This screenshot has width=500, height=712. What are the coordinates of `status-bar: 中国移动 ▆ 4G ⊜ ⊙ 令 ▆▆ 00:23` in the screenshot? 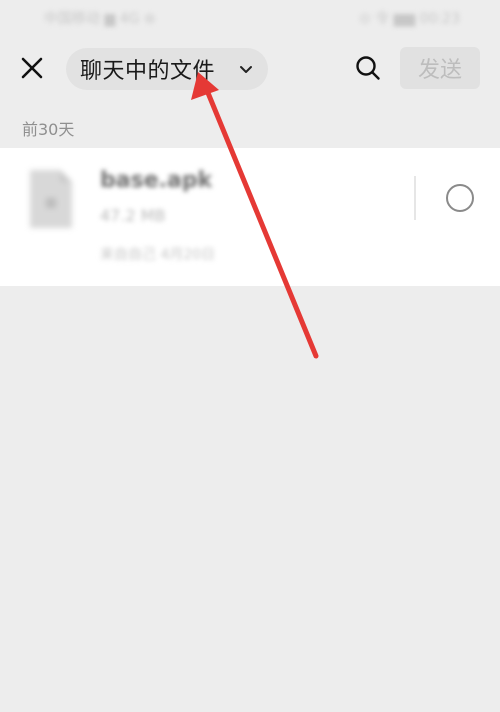 It's located at (250, 18).